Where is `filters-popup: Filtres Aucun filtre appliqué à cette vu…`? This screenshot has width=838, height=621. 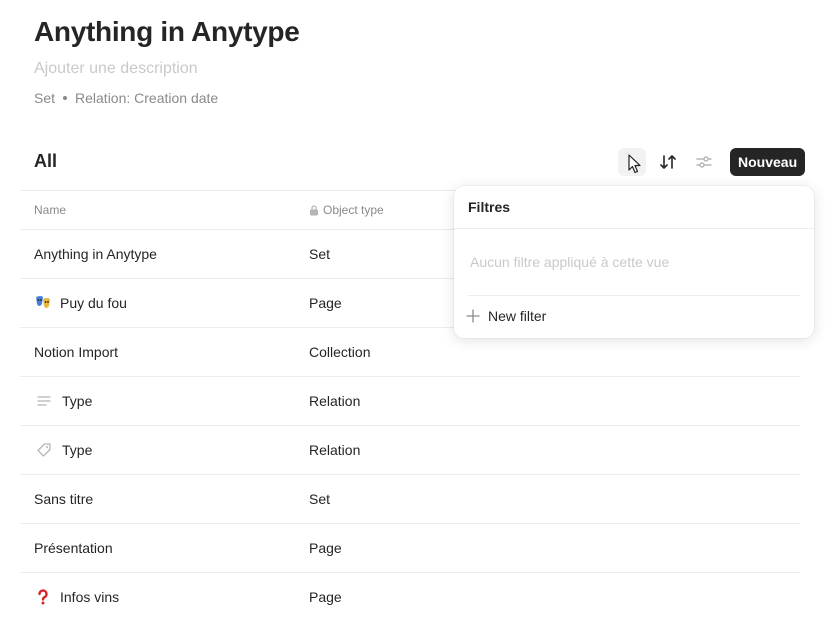
filters-popup: Filtres Aucun filtre appliqué à cette vu… is located at coordinates (634, 262).